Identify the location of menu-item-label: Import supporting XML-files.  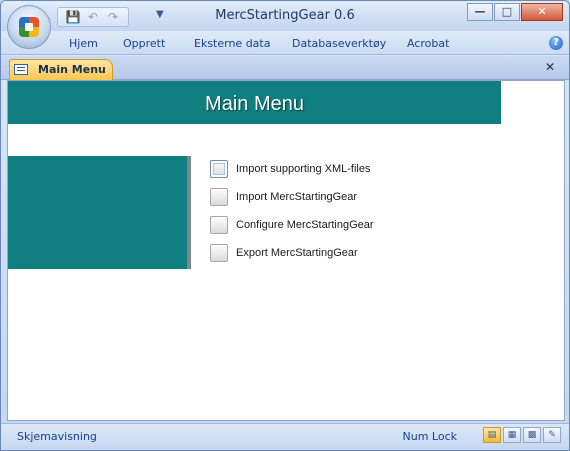
(303, 169).